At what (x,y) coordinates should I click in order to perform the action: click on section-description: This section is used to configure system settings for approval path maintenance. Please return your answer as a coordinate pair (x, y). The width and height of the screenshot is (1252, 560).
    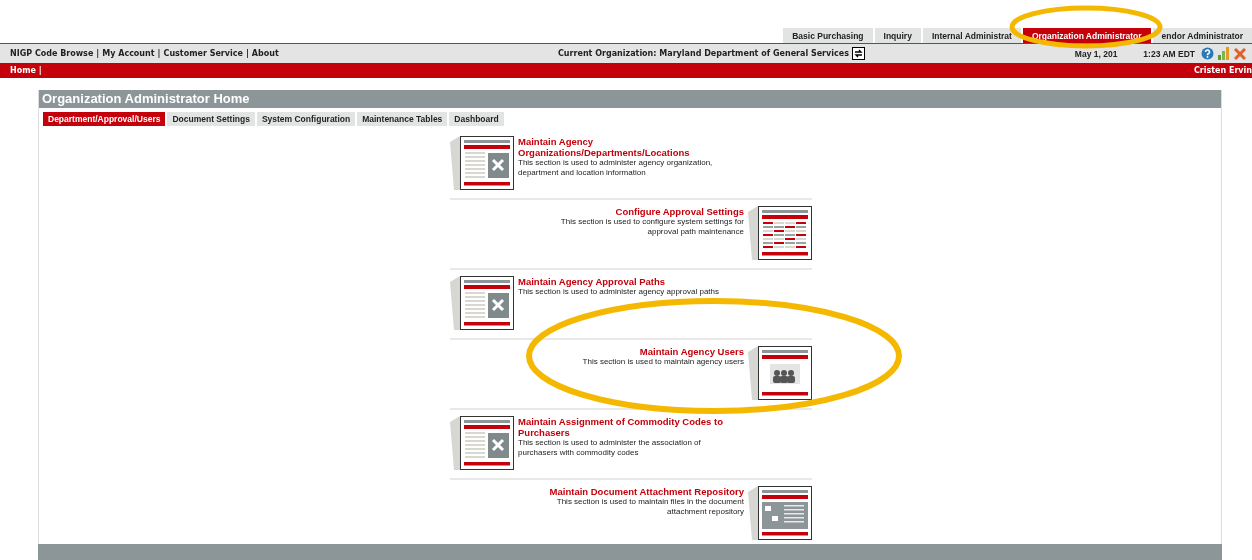
    Looking at the image, I should click on (651, 227).